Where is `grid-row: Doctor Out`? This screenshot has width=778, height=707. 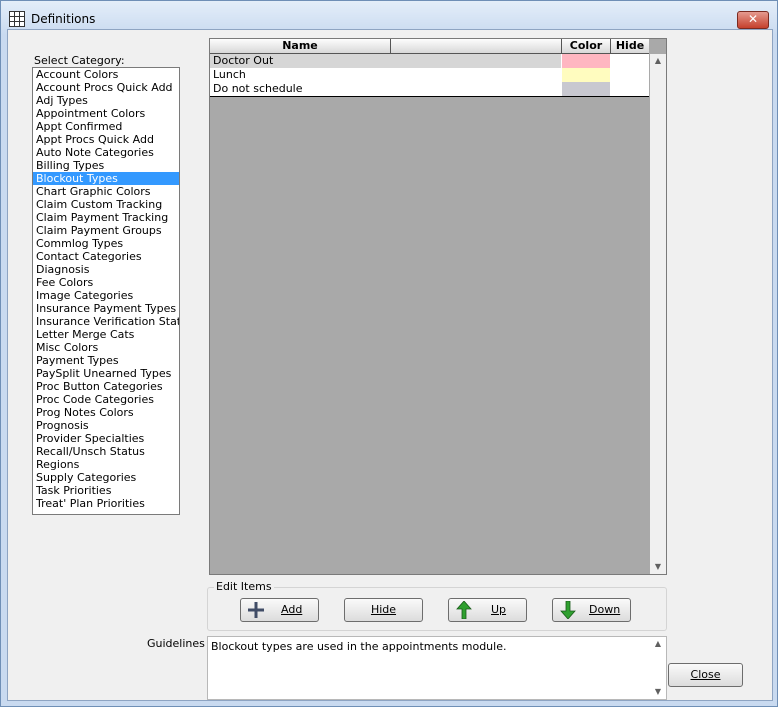 grid-row: Doctor Out is located at coordinates (429, 61).